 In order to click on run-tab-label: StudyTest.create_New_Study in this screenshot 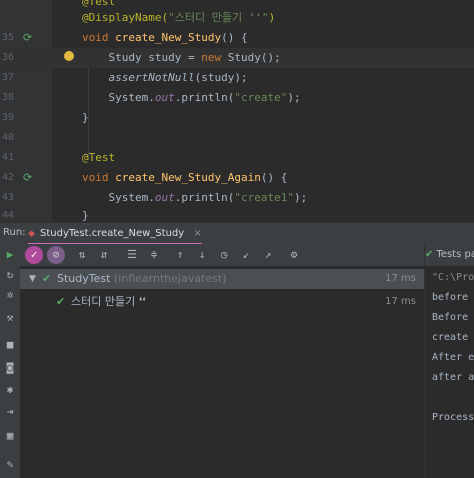, I will do `click(112, 233)`.